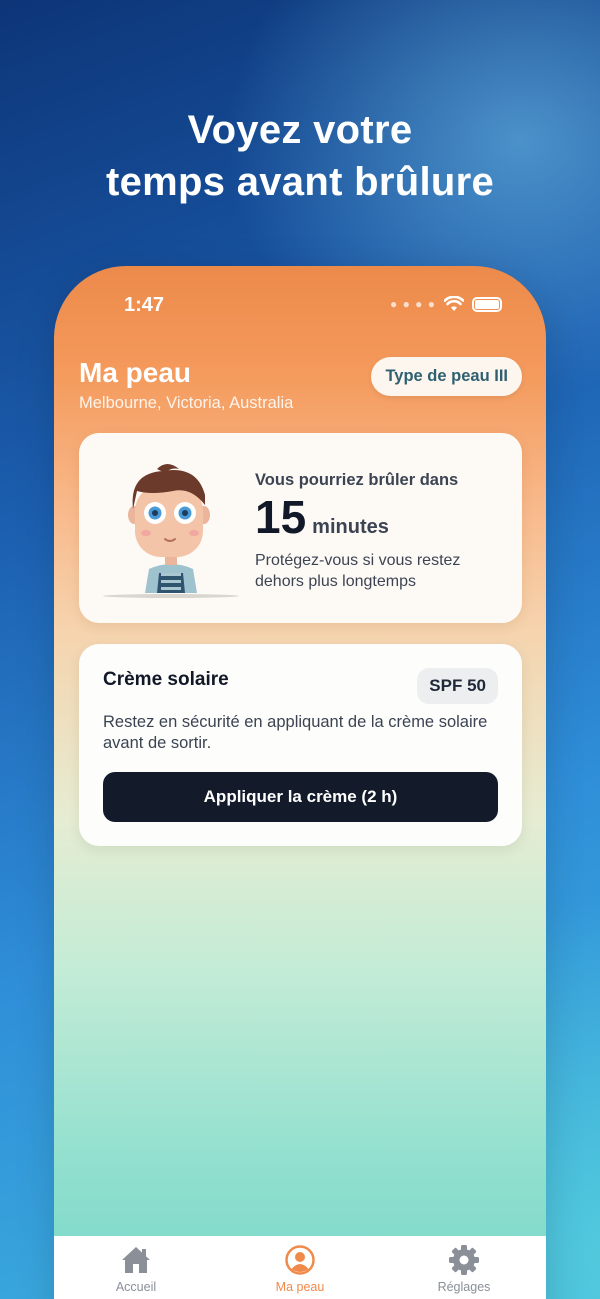 The image size is (600, 1299). Describe the element at coordinates (144, 305) in the screenshot. I see `status-time: 1:47` at that location.